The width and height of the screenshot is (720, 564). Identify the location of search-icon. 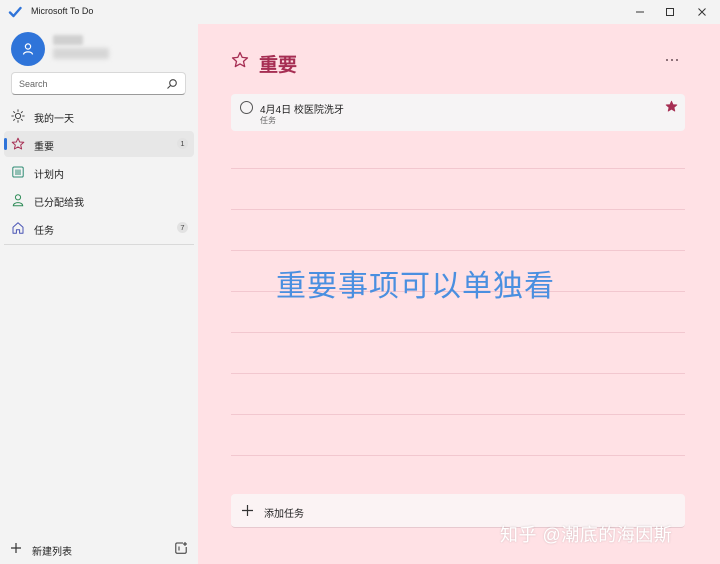
(172, 84).